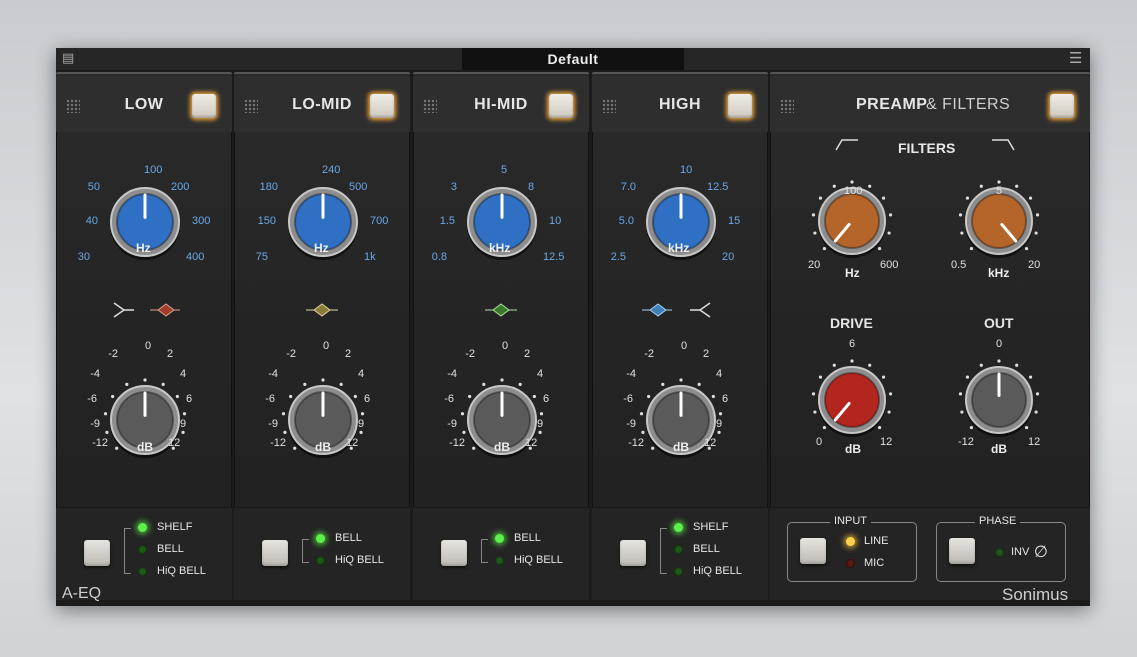  Describe the element at coordinates (1075, 58) in the screenshot. I see `hamburger-icon: ☰` at that location.